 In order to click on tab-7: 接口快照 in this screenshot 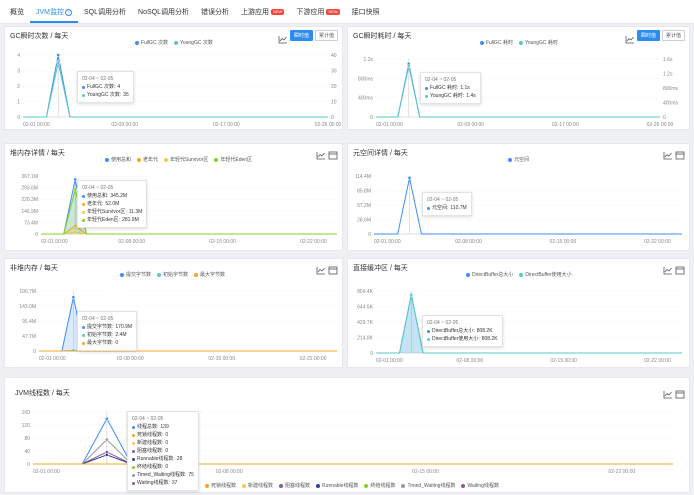, I will do `click(366, 15)`.